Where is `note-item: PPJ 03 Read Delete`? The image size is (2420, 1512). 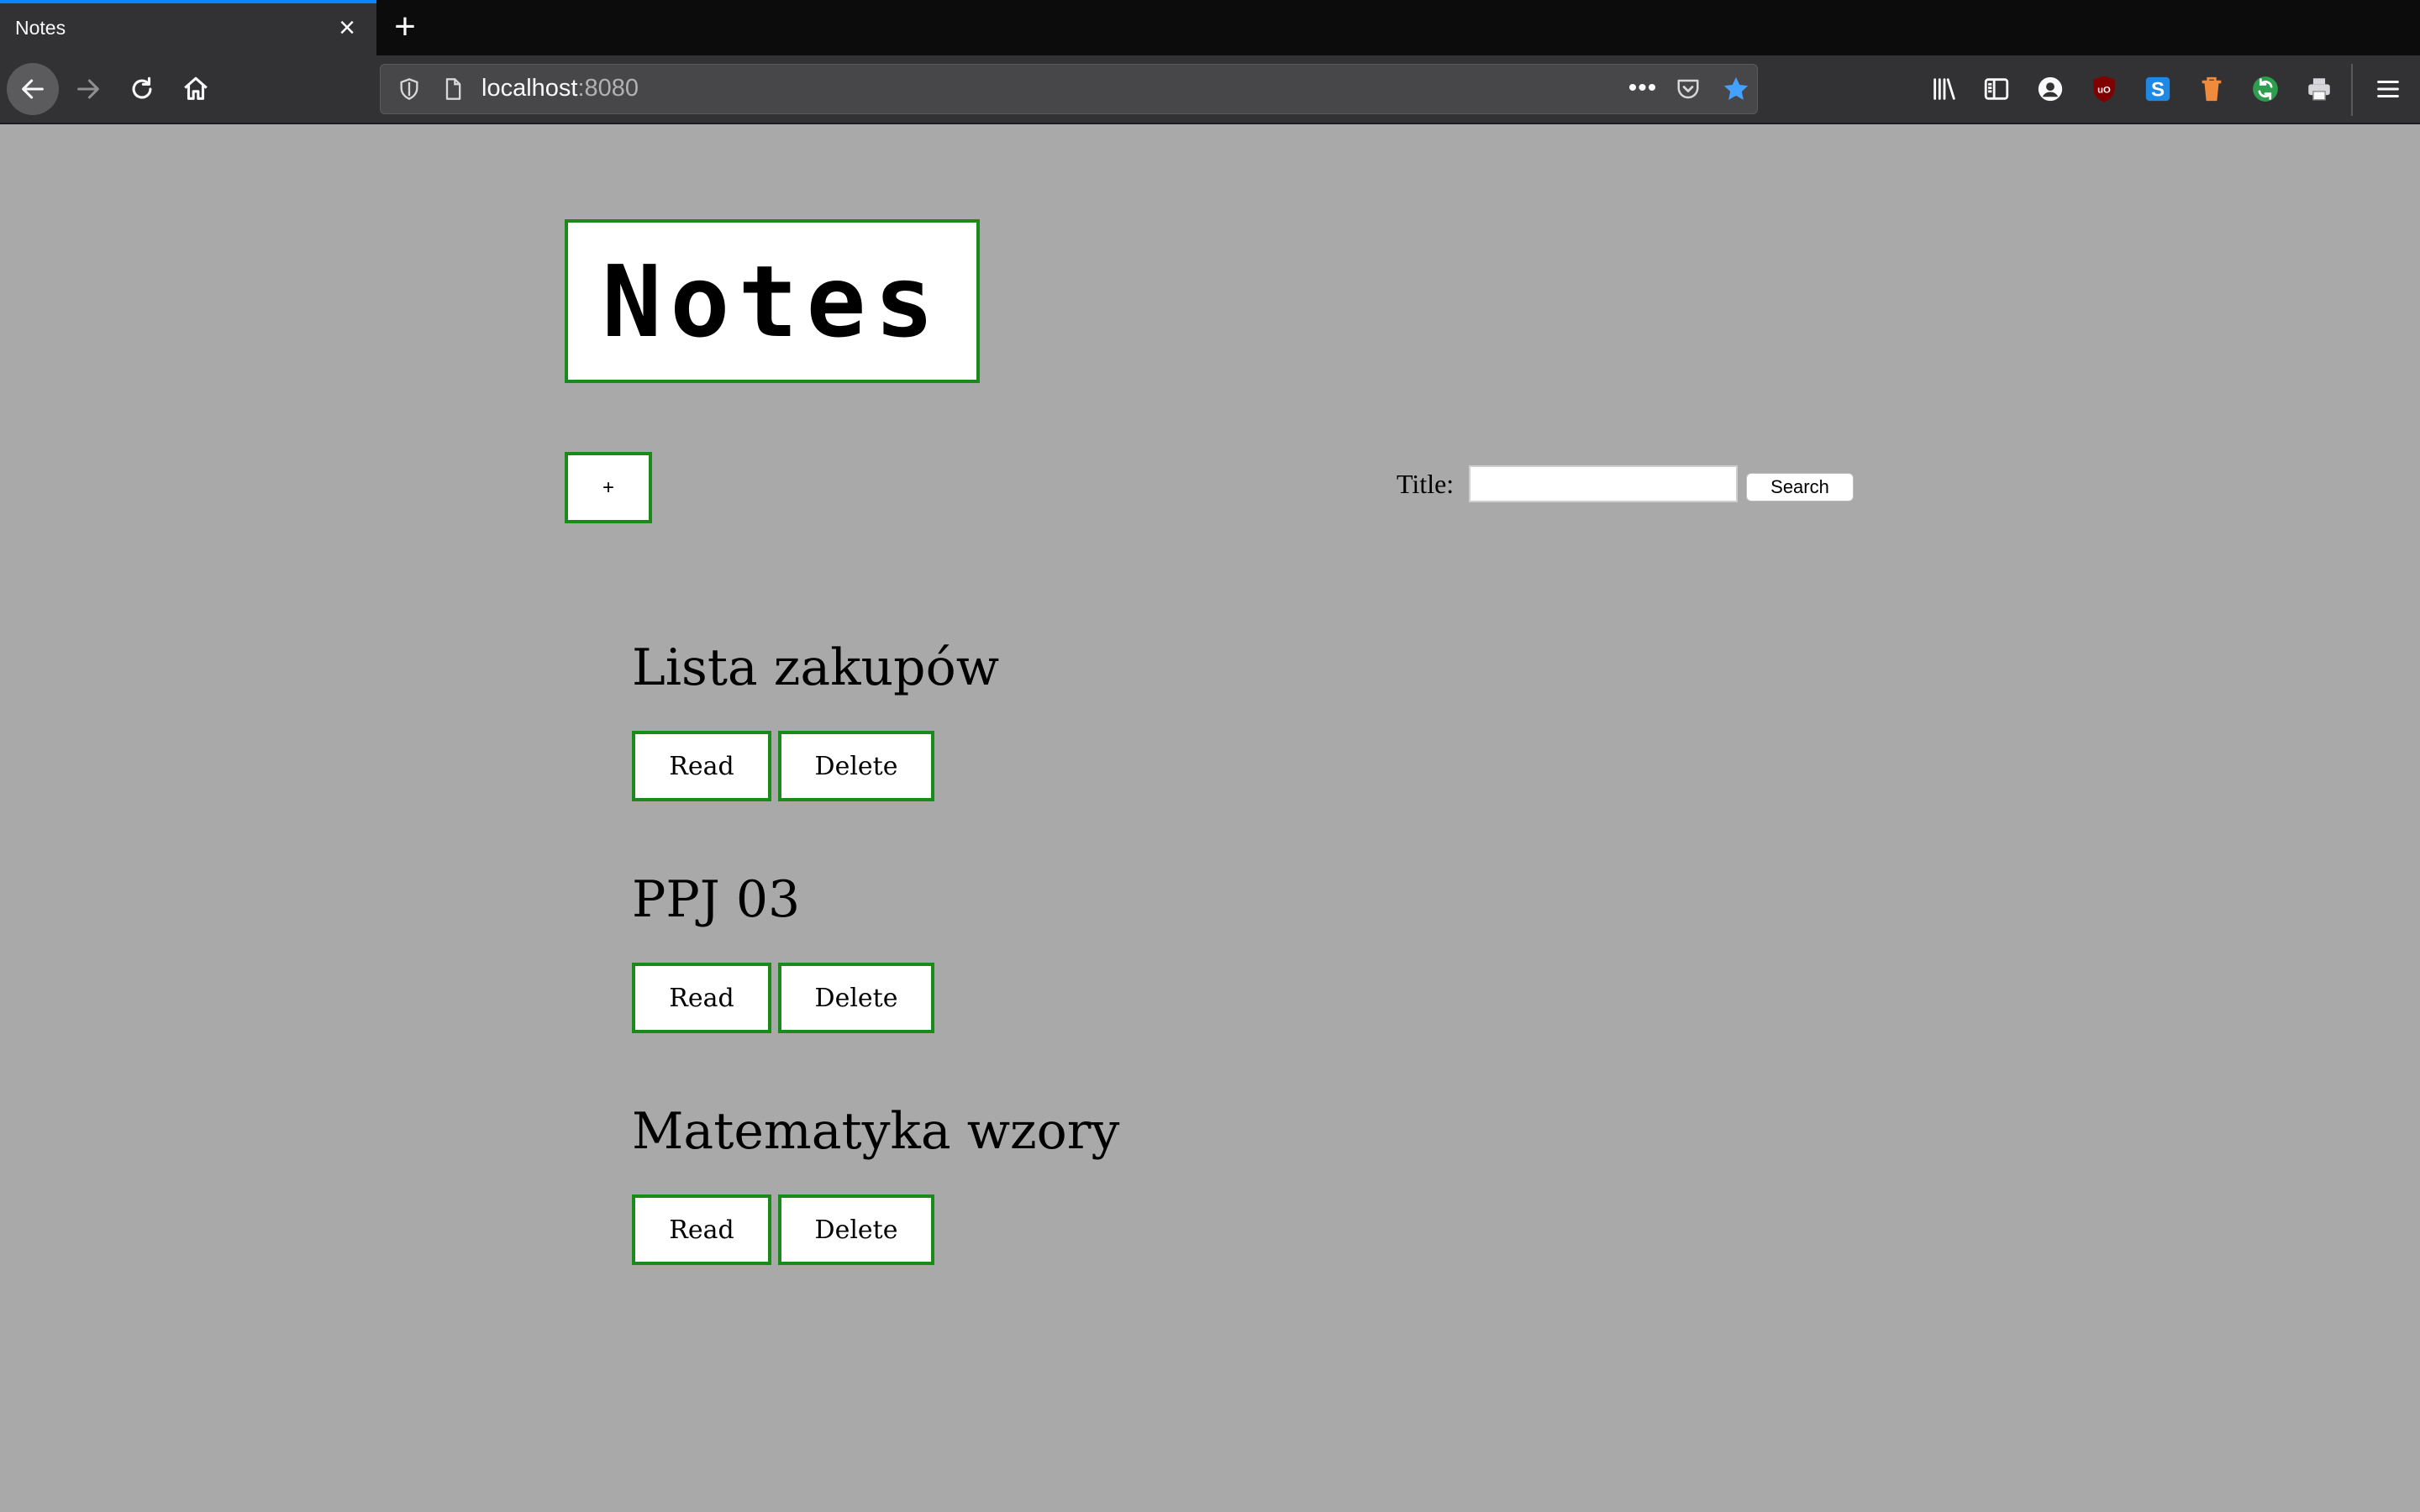
note-item: PPJ 03 Read Delete is located at coordinates (968, 954).